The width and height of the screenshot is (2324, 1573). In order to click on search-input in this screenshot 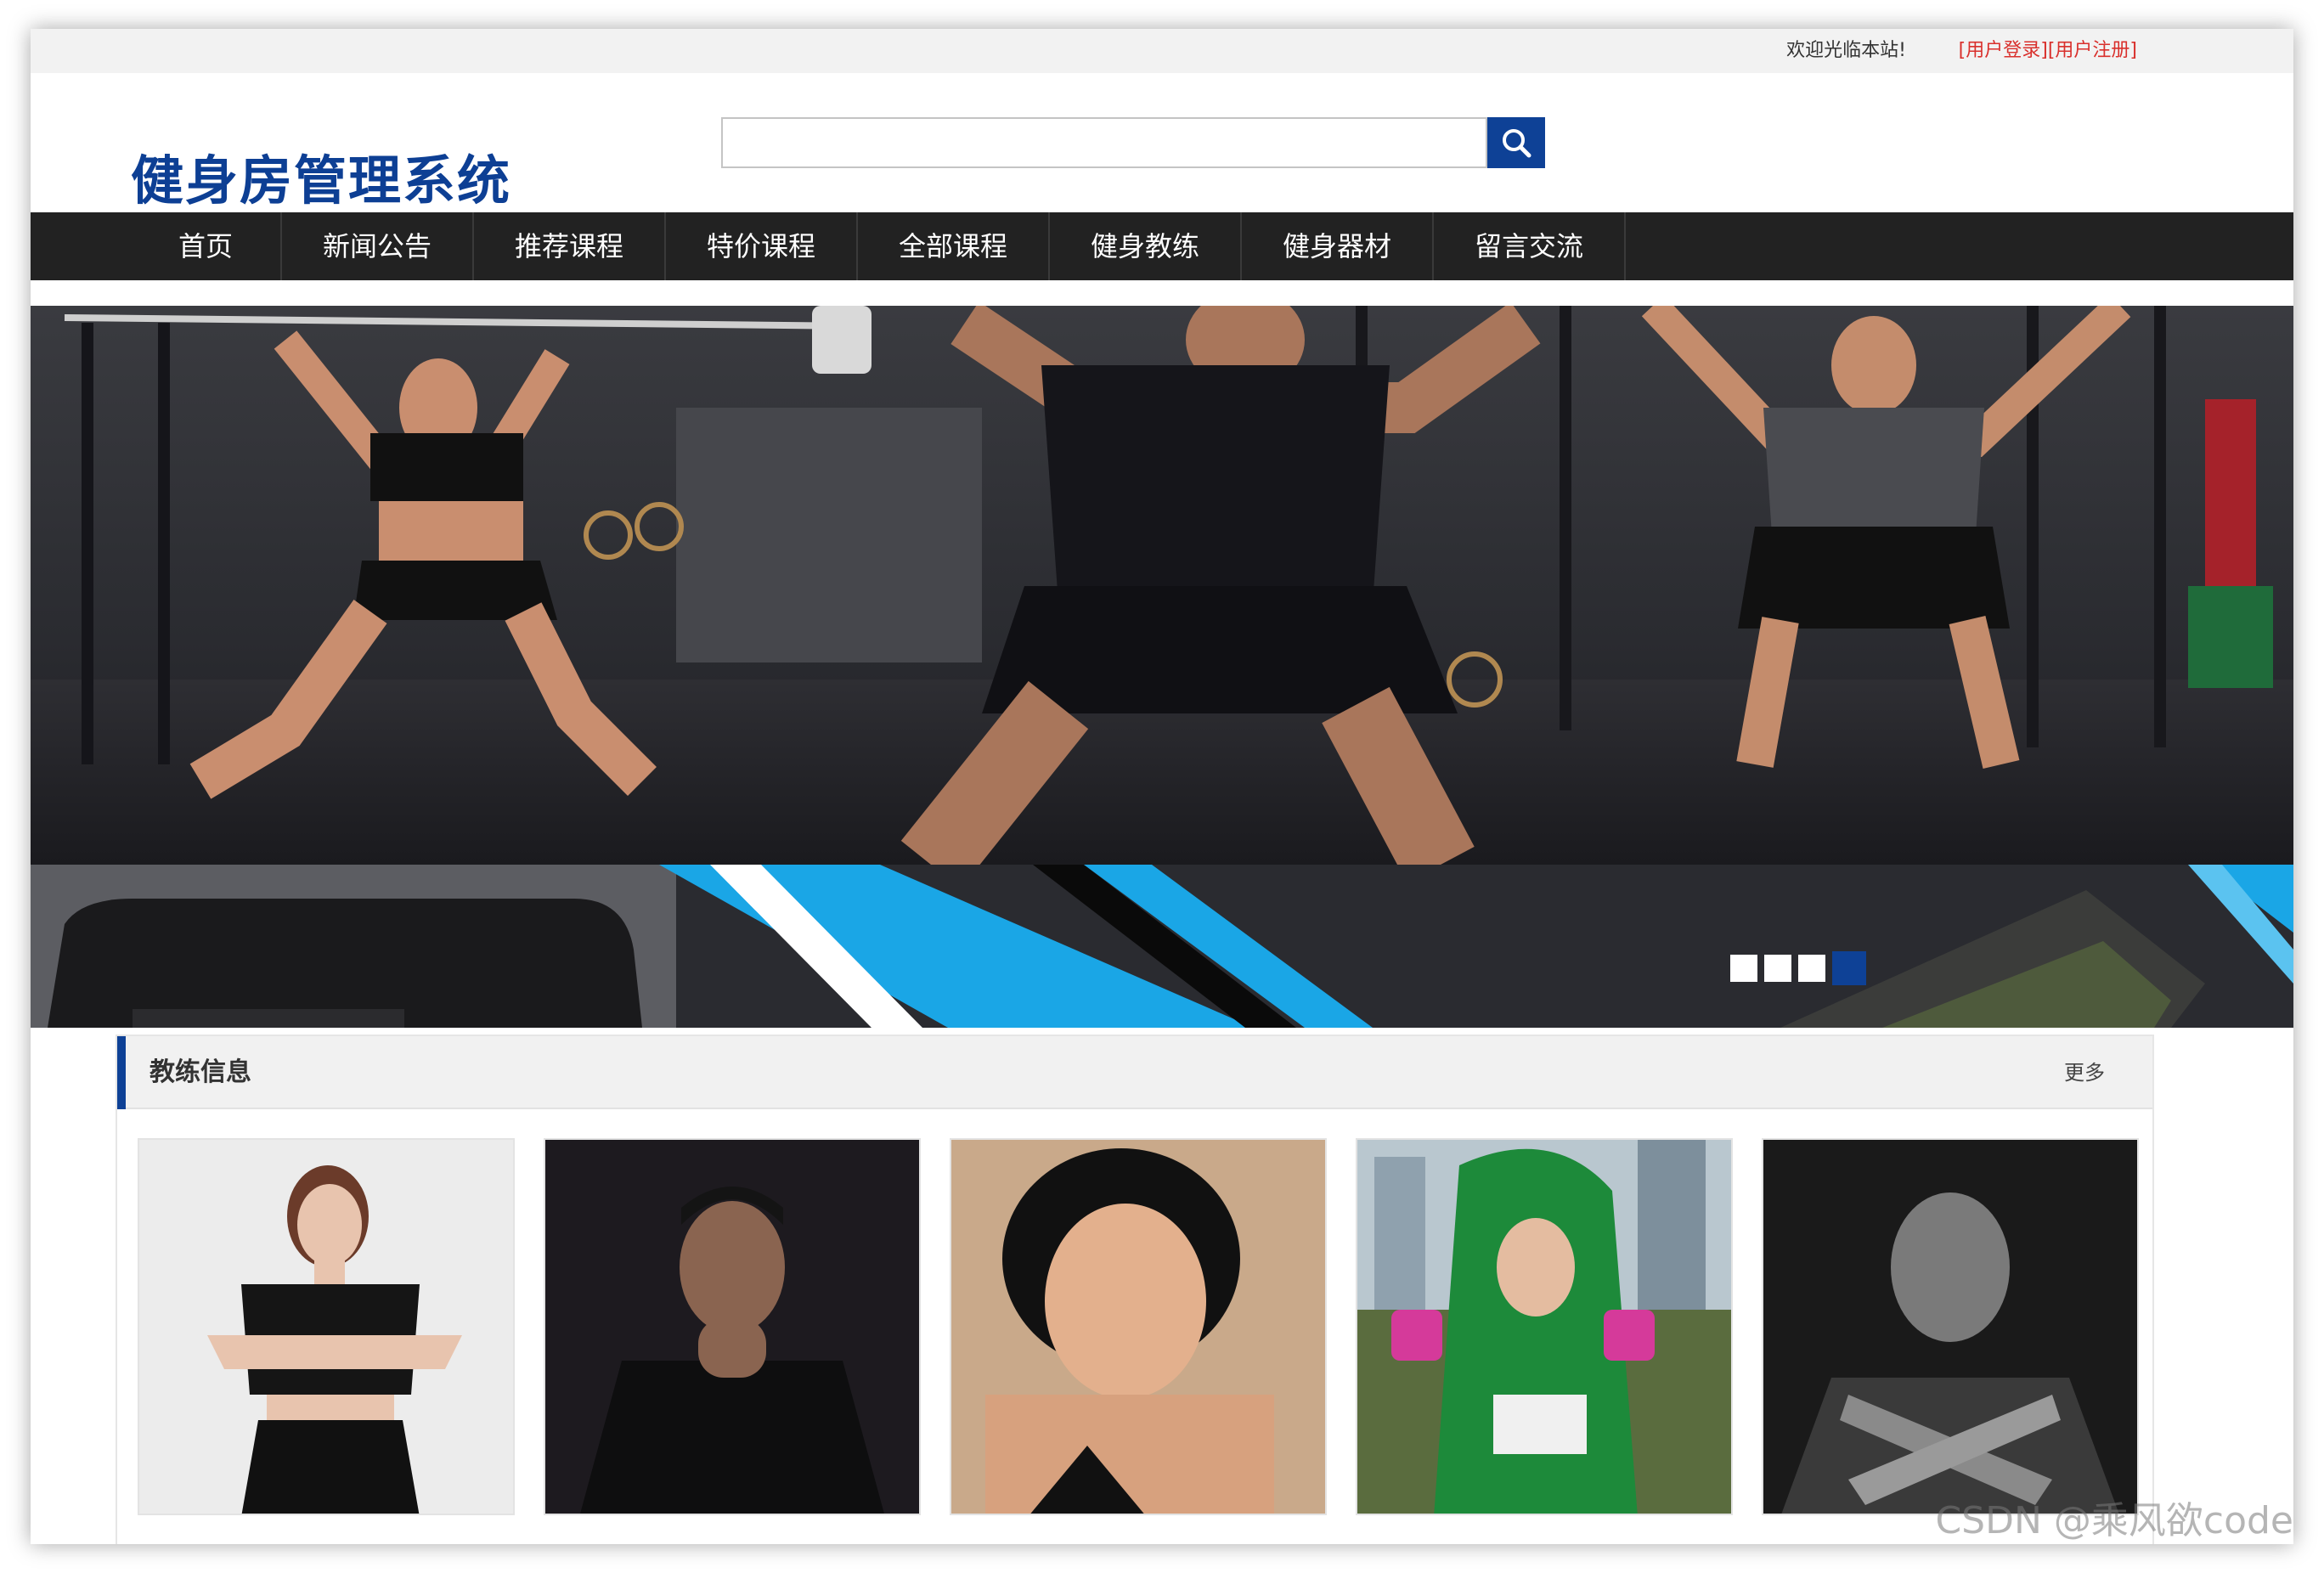, I will do `click(1104, 142)`.